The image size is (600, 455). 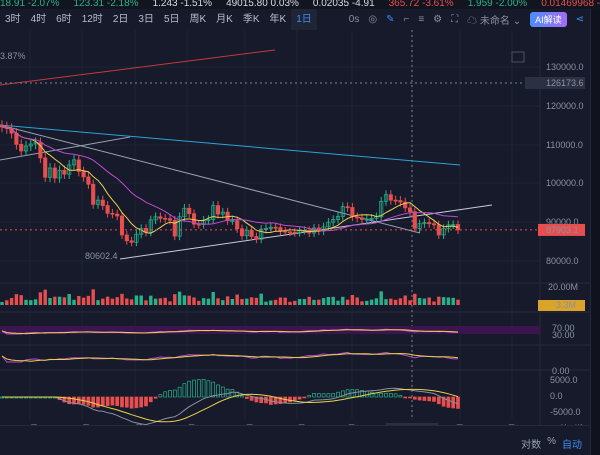 What do you see at coordinates (494, 19) in the screenshot?
I see `layout-select: ☁ 未命名 ⌄` at bounding box center [494, 19].